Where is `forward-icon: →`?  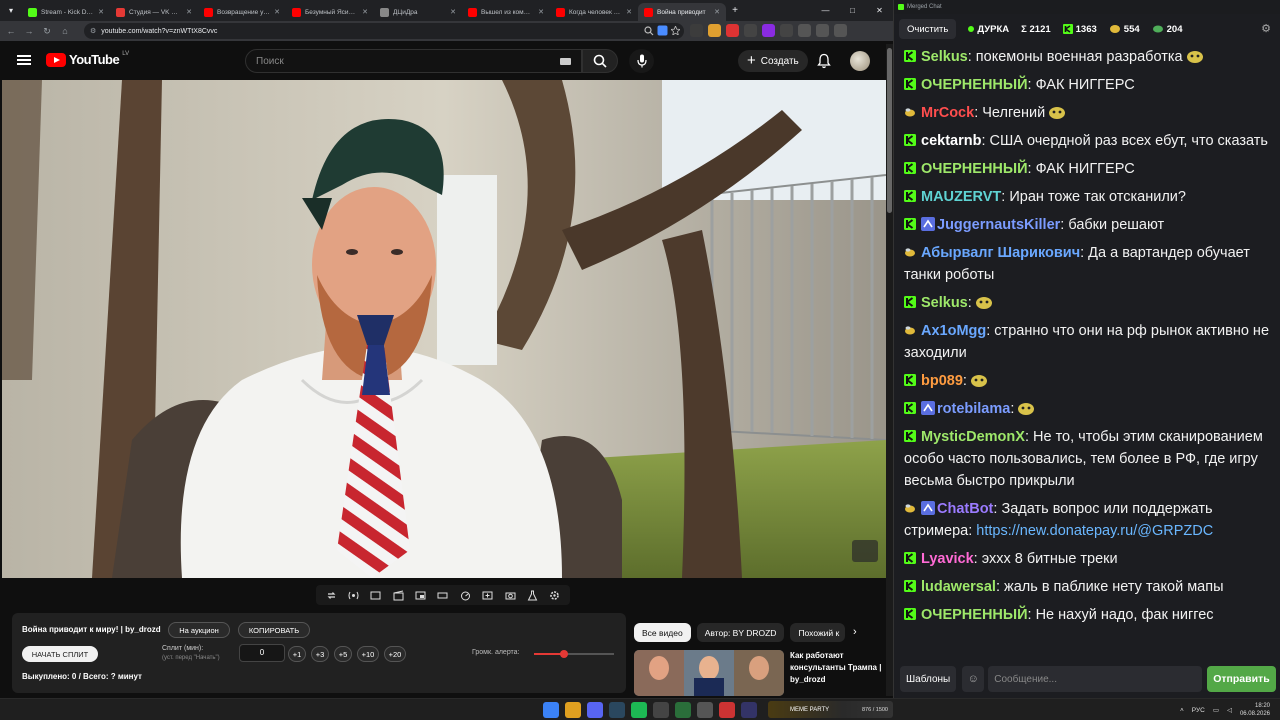 forward-icon: → is located at coordinates (29, 31).